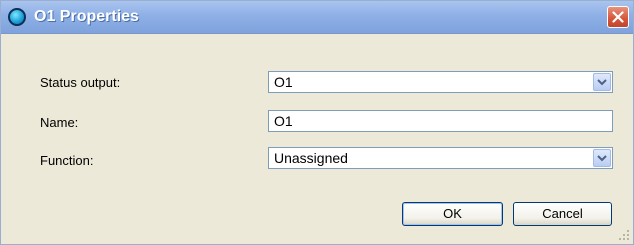  I want to click on close-button, so click(618, 17).